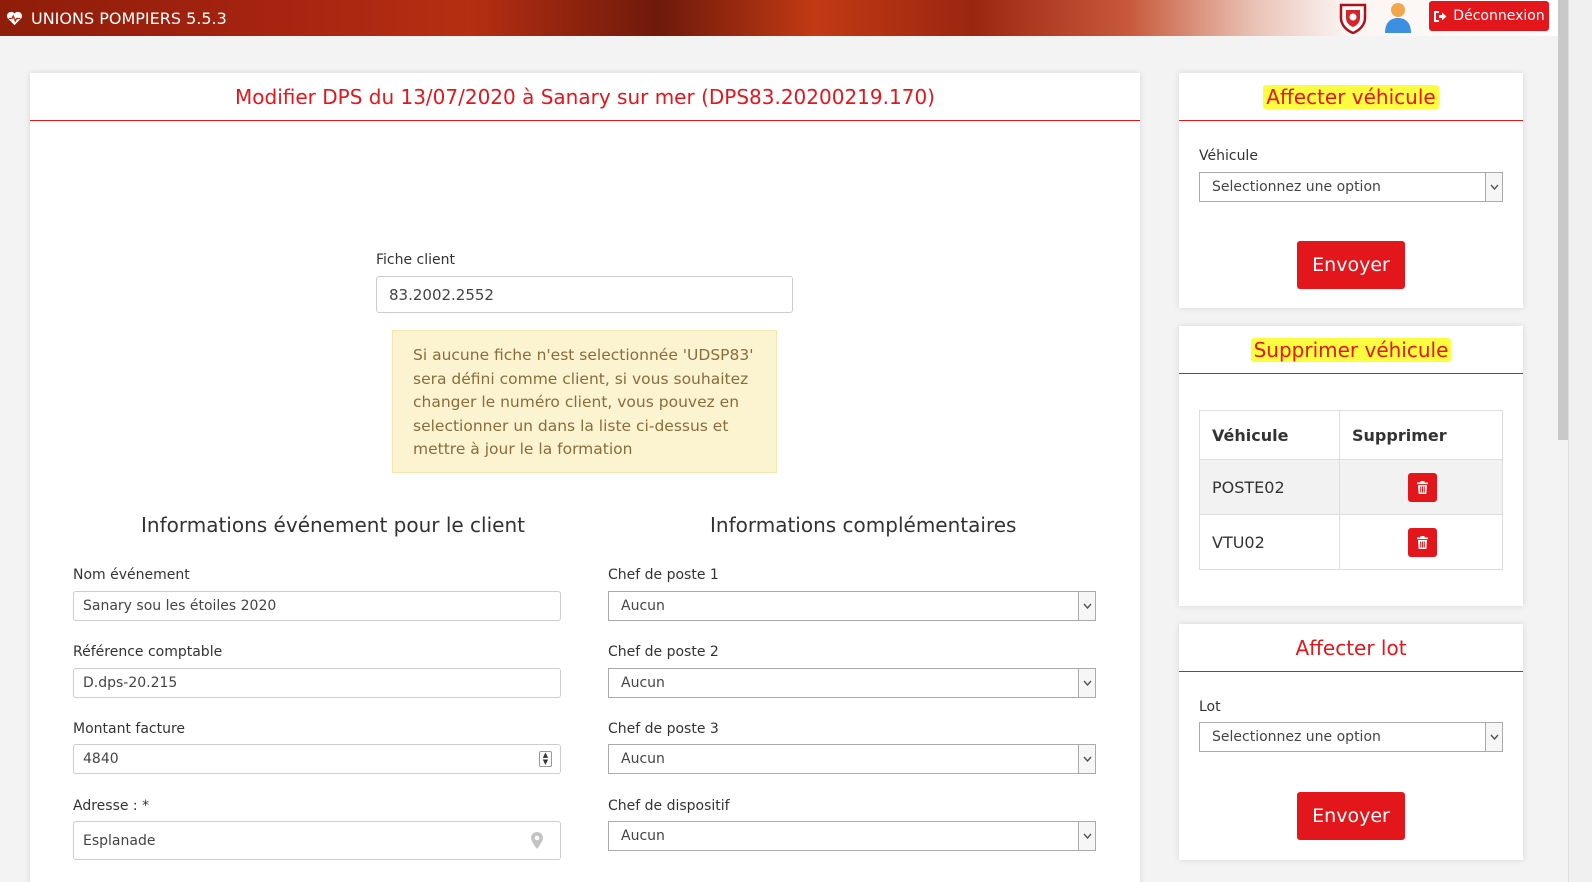 The height and width of the screenshot is (882, 1592). I want to click on chef-poste-3-select: Aucun, so click(852, 759).